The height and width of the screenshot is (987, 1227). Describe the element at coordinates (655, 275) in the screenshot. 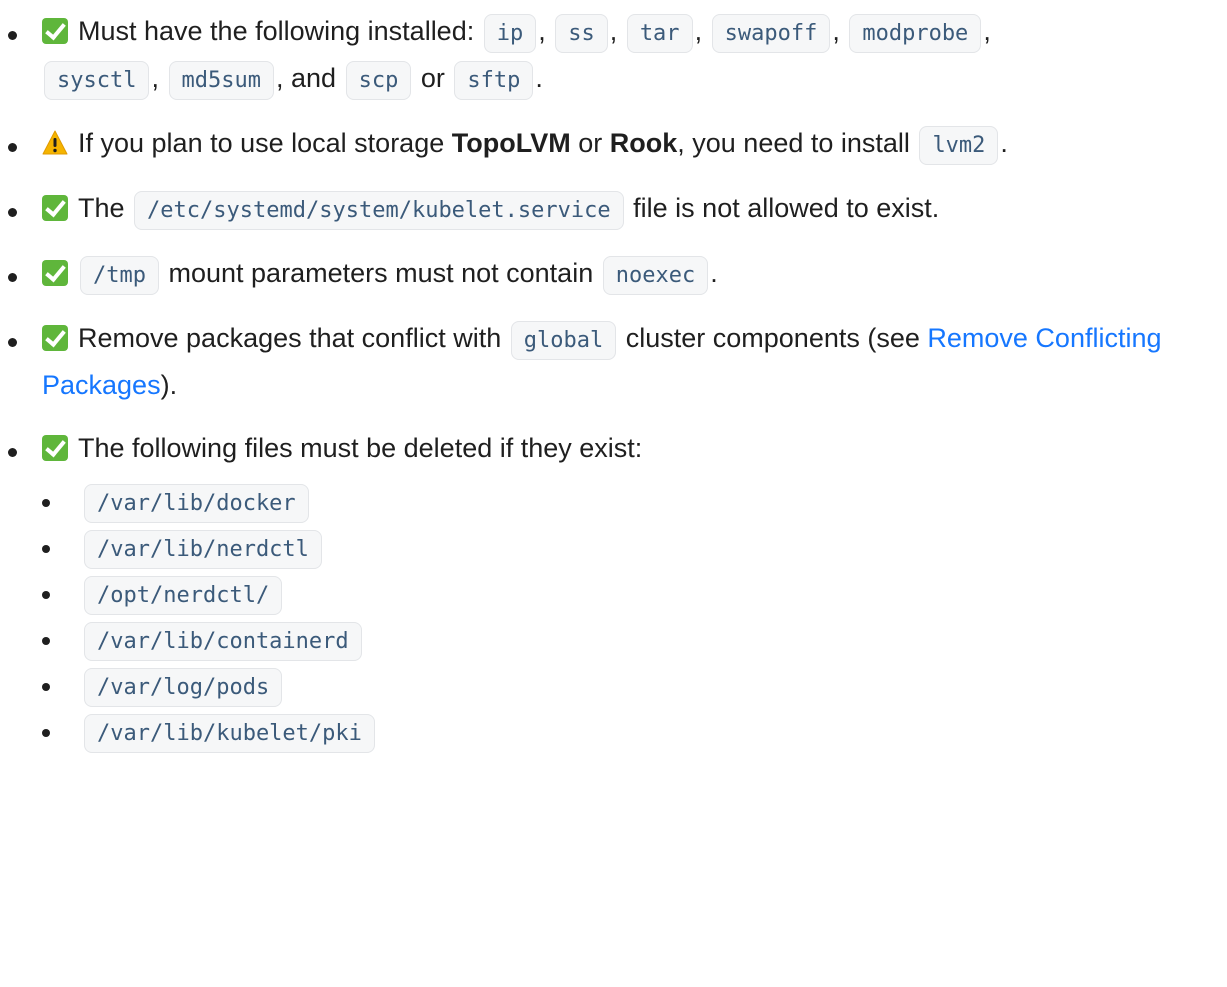

I see `noexec-flag: noexec` at that location.